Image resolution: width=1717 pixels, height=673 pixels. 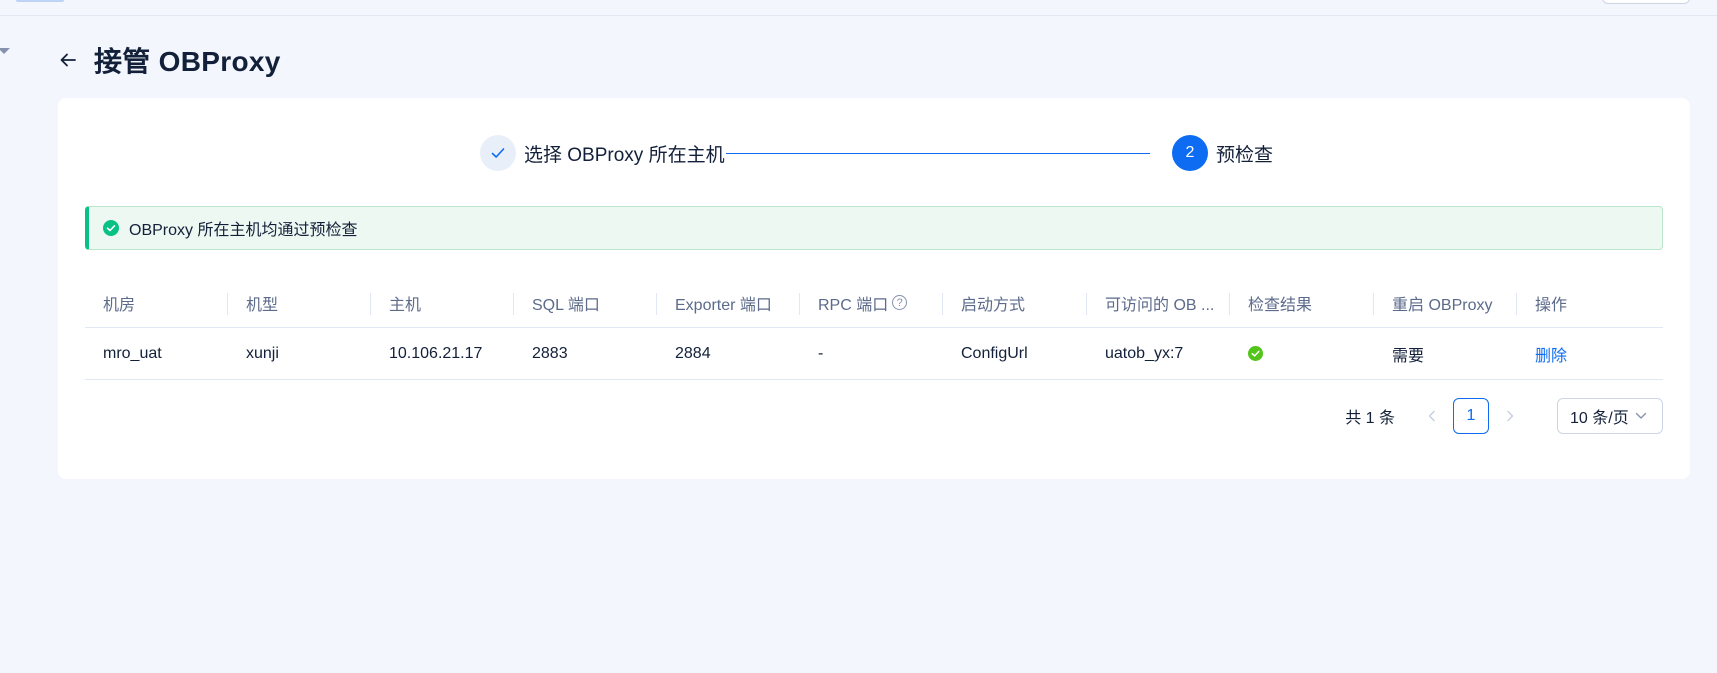 What do you see at coordinates (1471, 416) in the screenshot?
I see `page-item-1: 1` at bounding box center [1471, 416].